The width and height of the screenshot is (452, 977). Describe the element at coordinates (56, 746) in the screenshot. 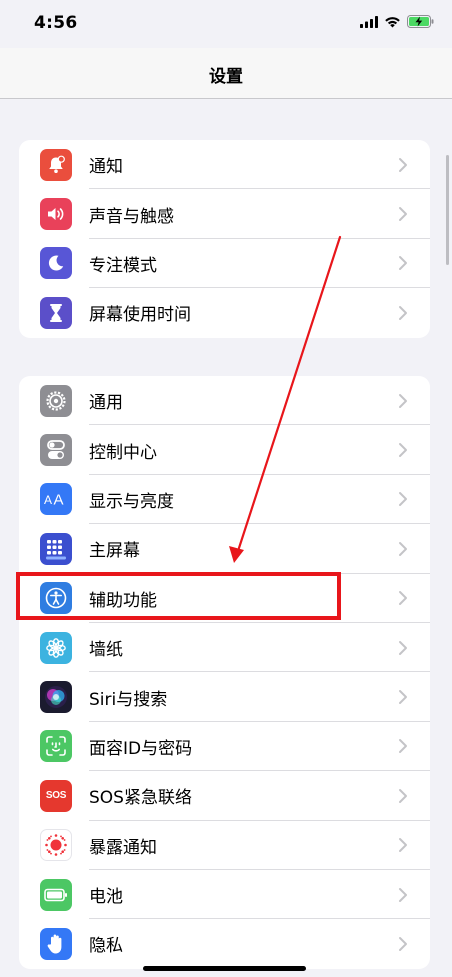

I see `face-id-icon` at that location.